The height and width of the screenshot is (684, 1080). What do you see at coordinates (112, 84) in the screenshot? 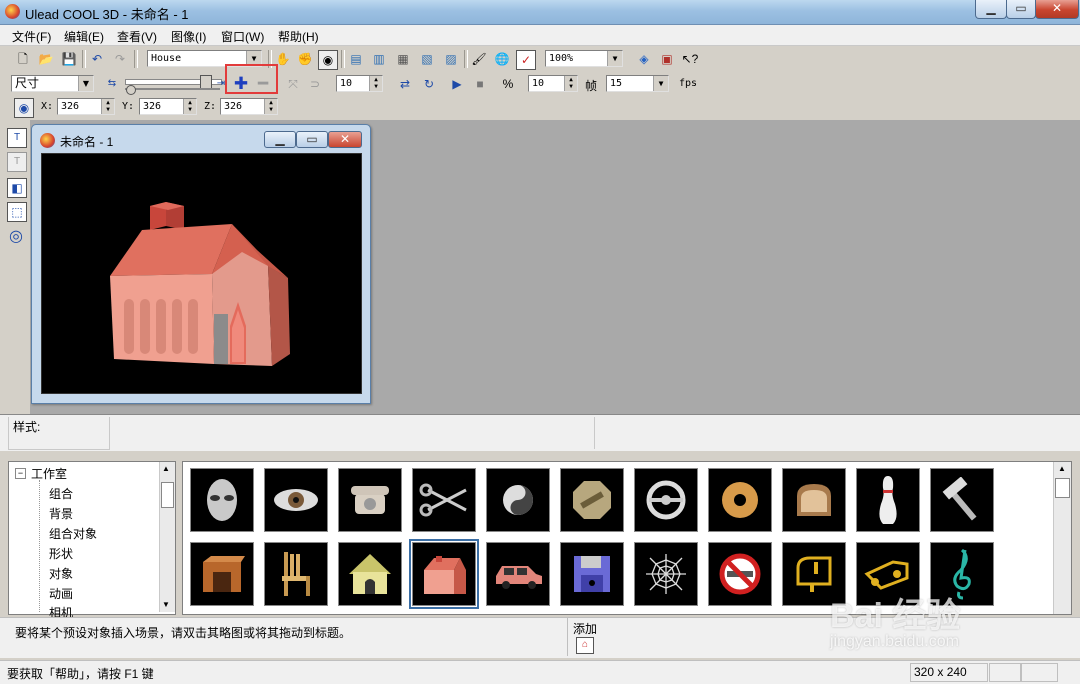
I see `resize-icon: ⇆` at bounding box center [112, 84].